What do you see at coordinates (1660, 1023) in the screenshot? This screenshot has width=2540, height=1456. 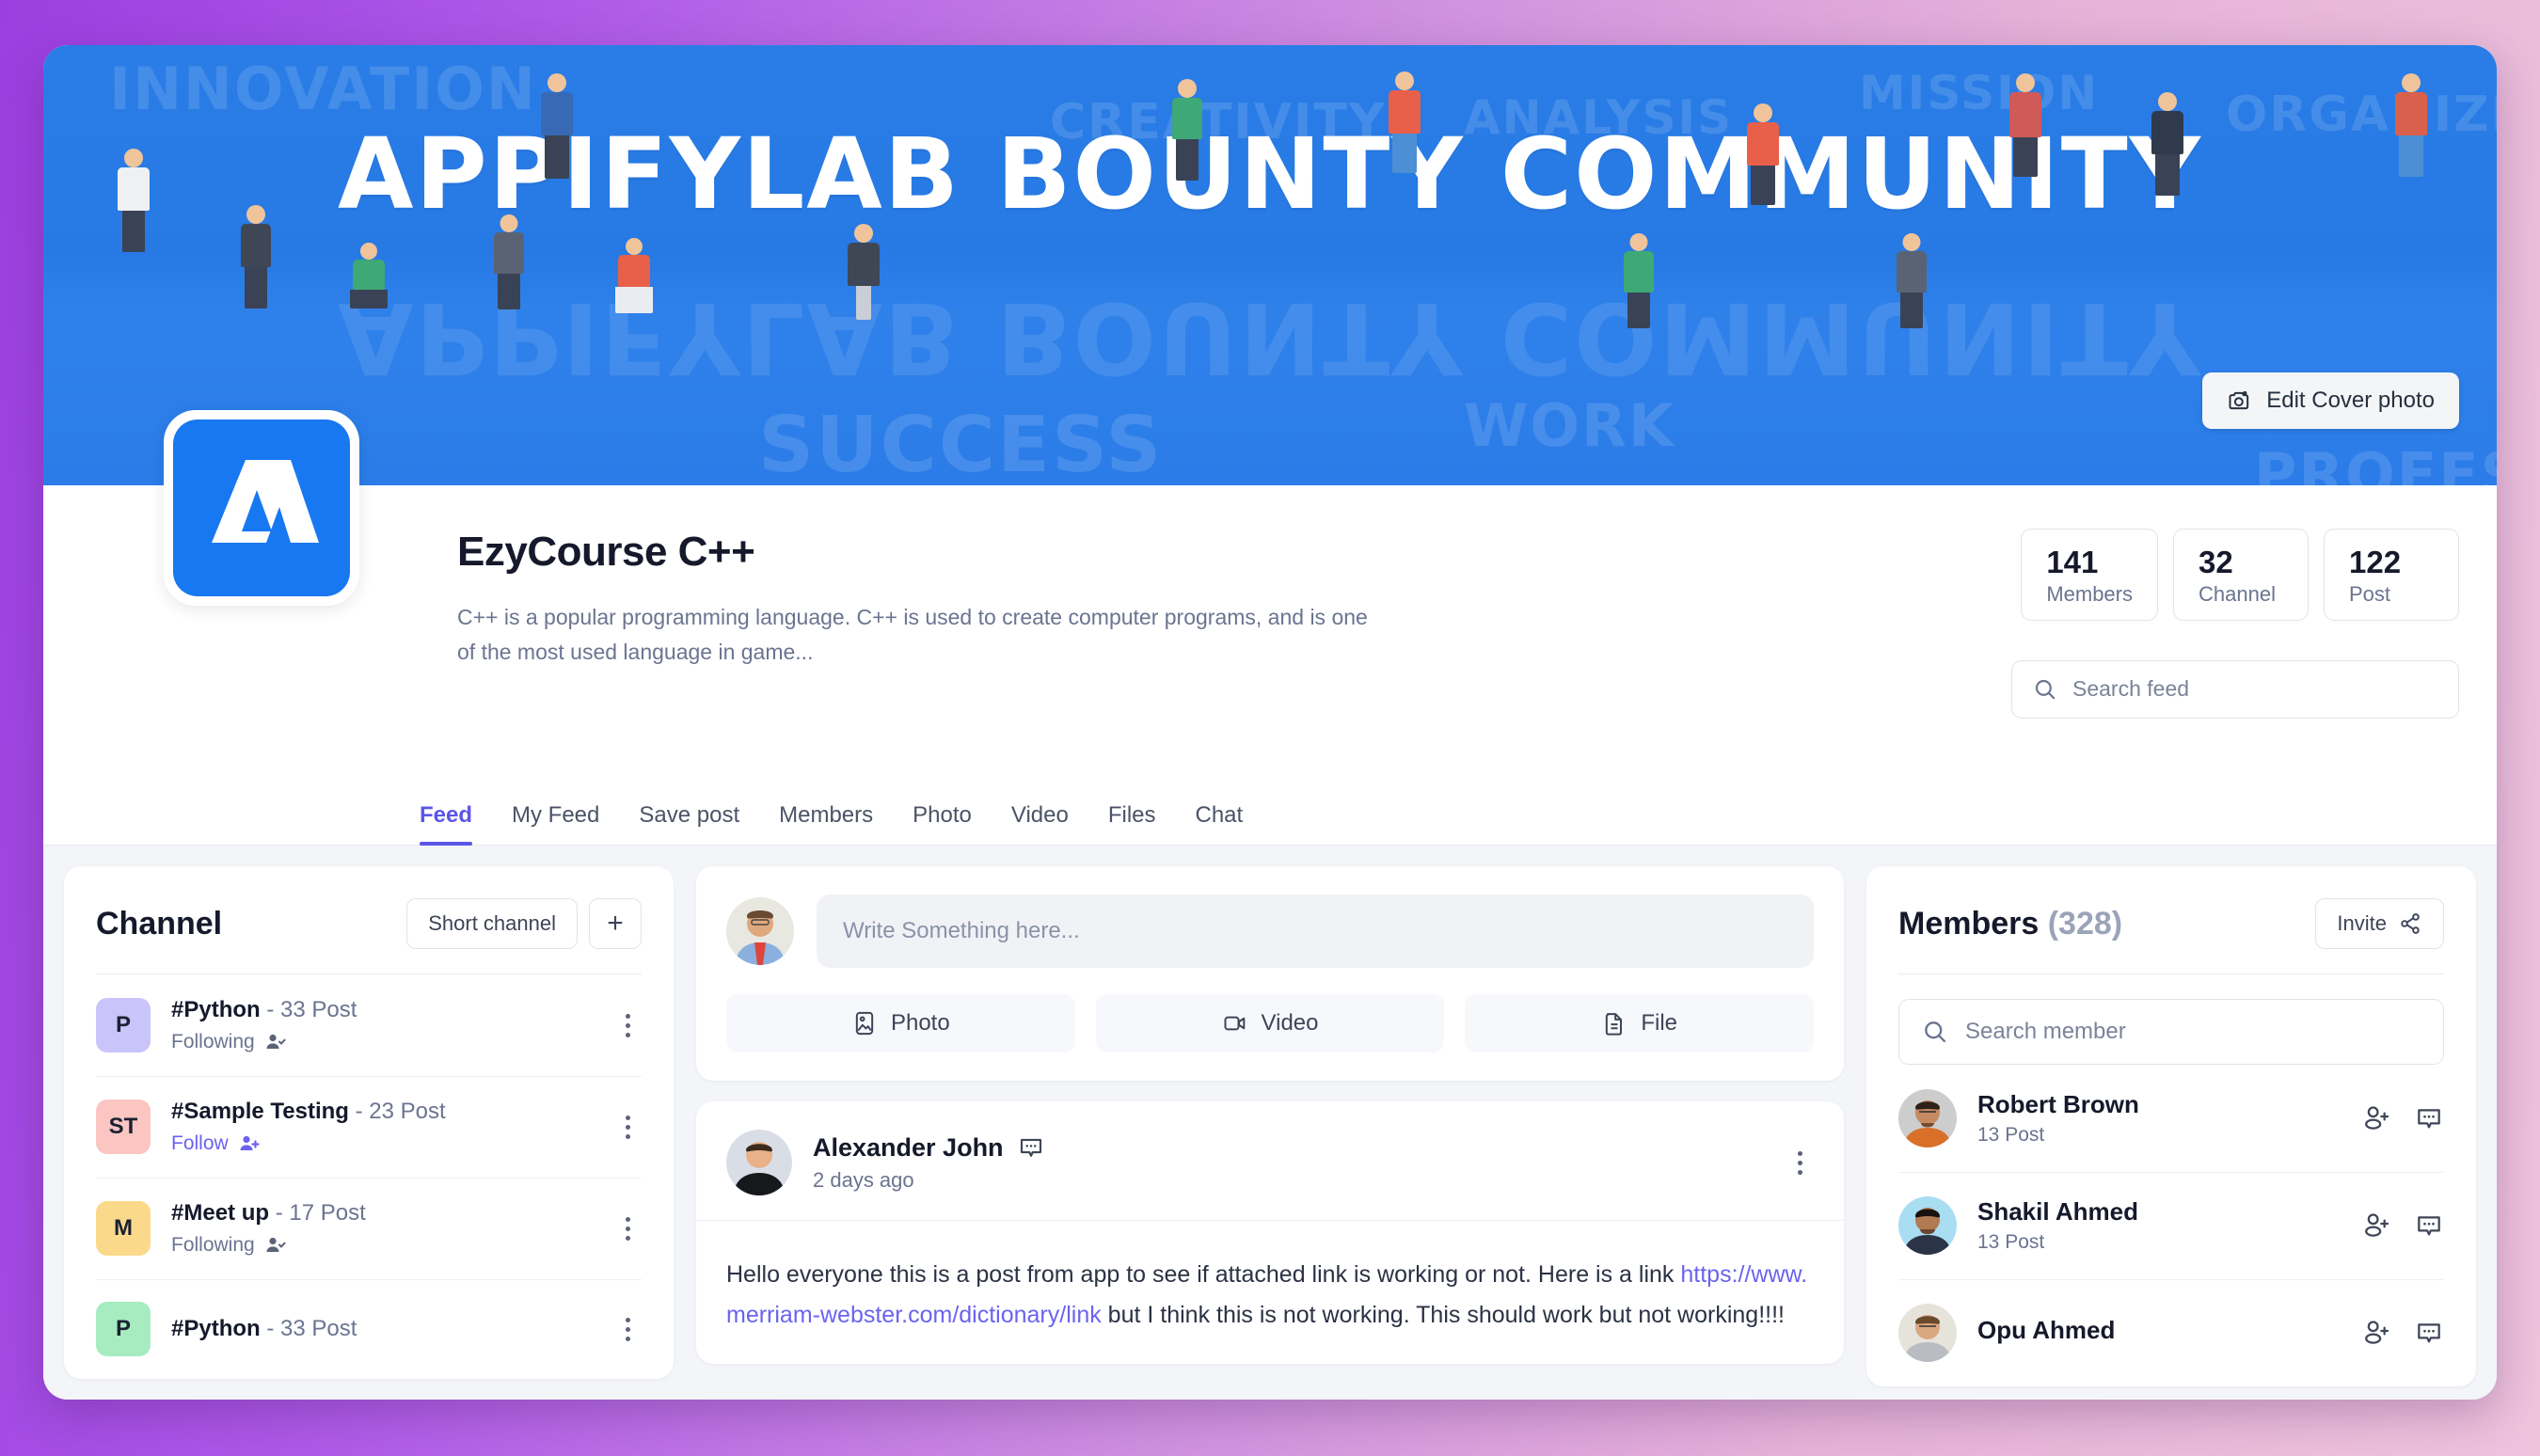 I see `add-file-label: File` at bounding box center [1660, 1023].